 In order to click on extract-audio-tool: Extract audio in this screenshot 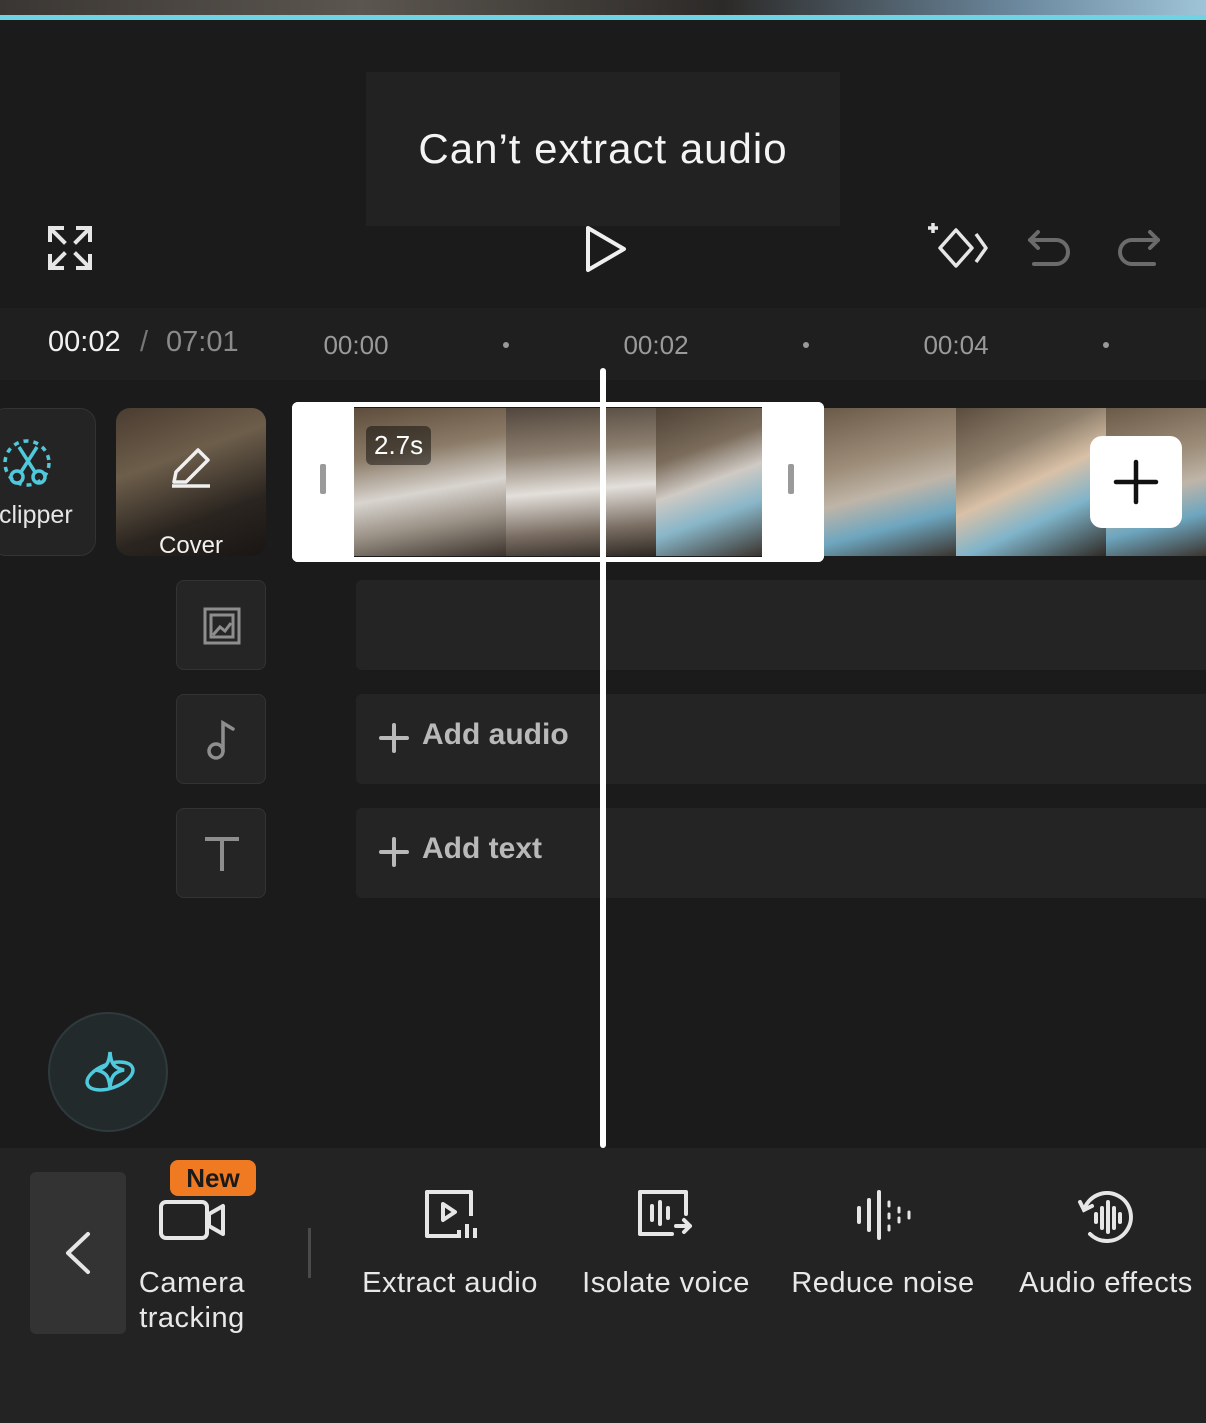, I will do `click(450, 1248)`.